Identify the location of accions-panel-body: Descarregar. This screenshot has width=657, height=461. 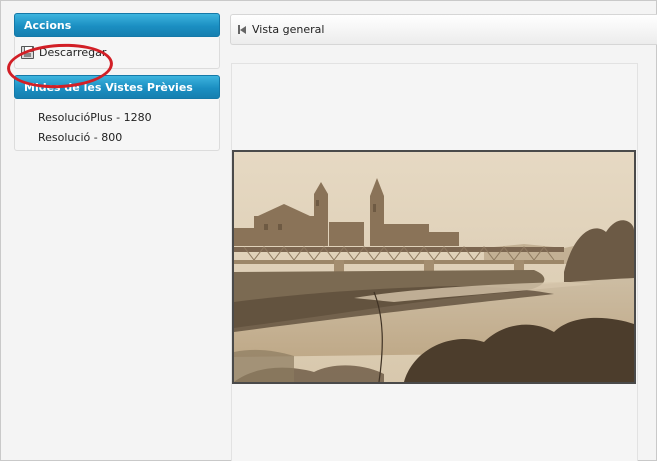
(117, 53).